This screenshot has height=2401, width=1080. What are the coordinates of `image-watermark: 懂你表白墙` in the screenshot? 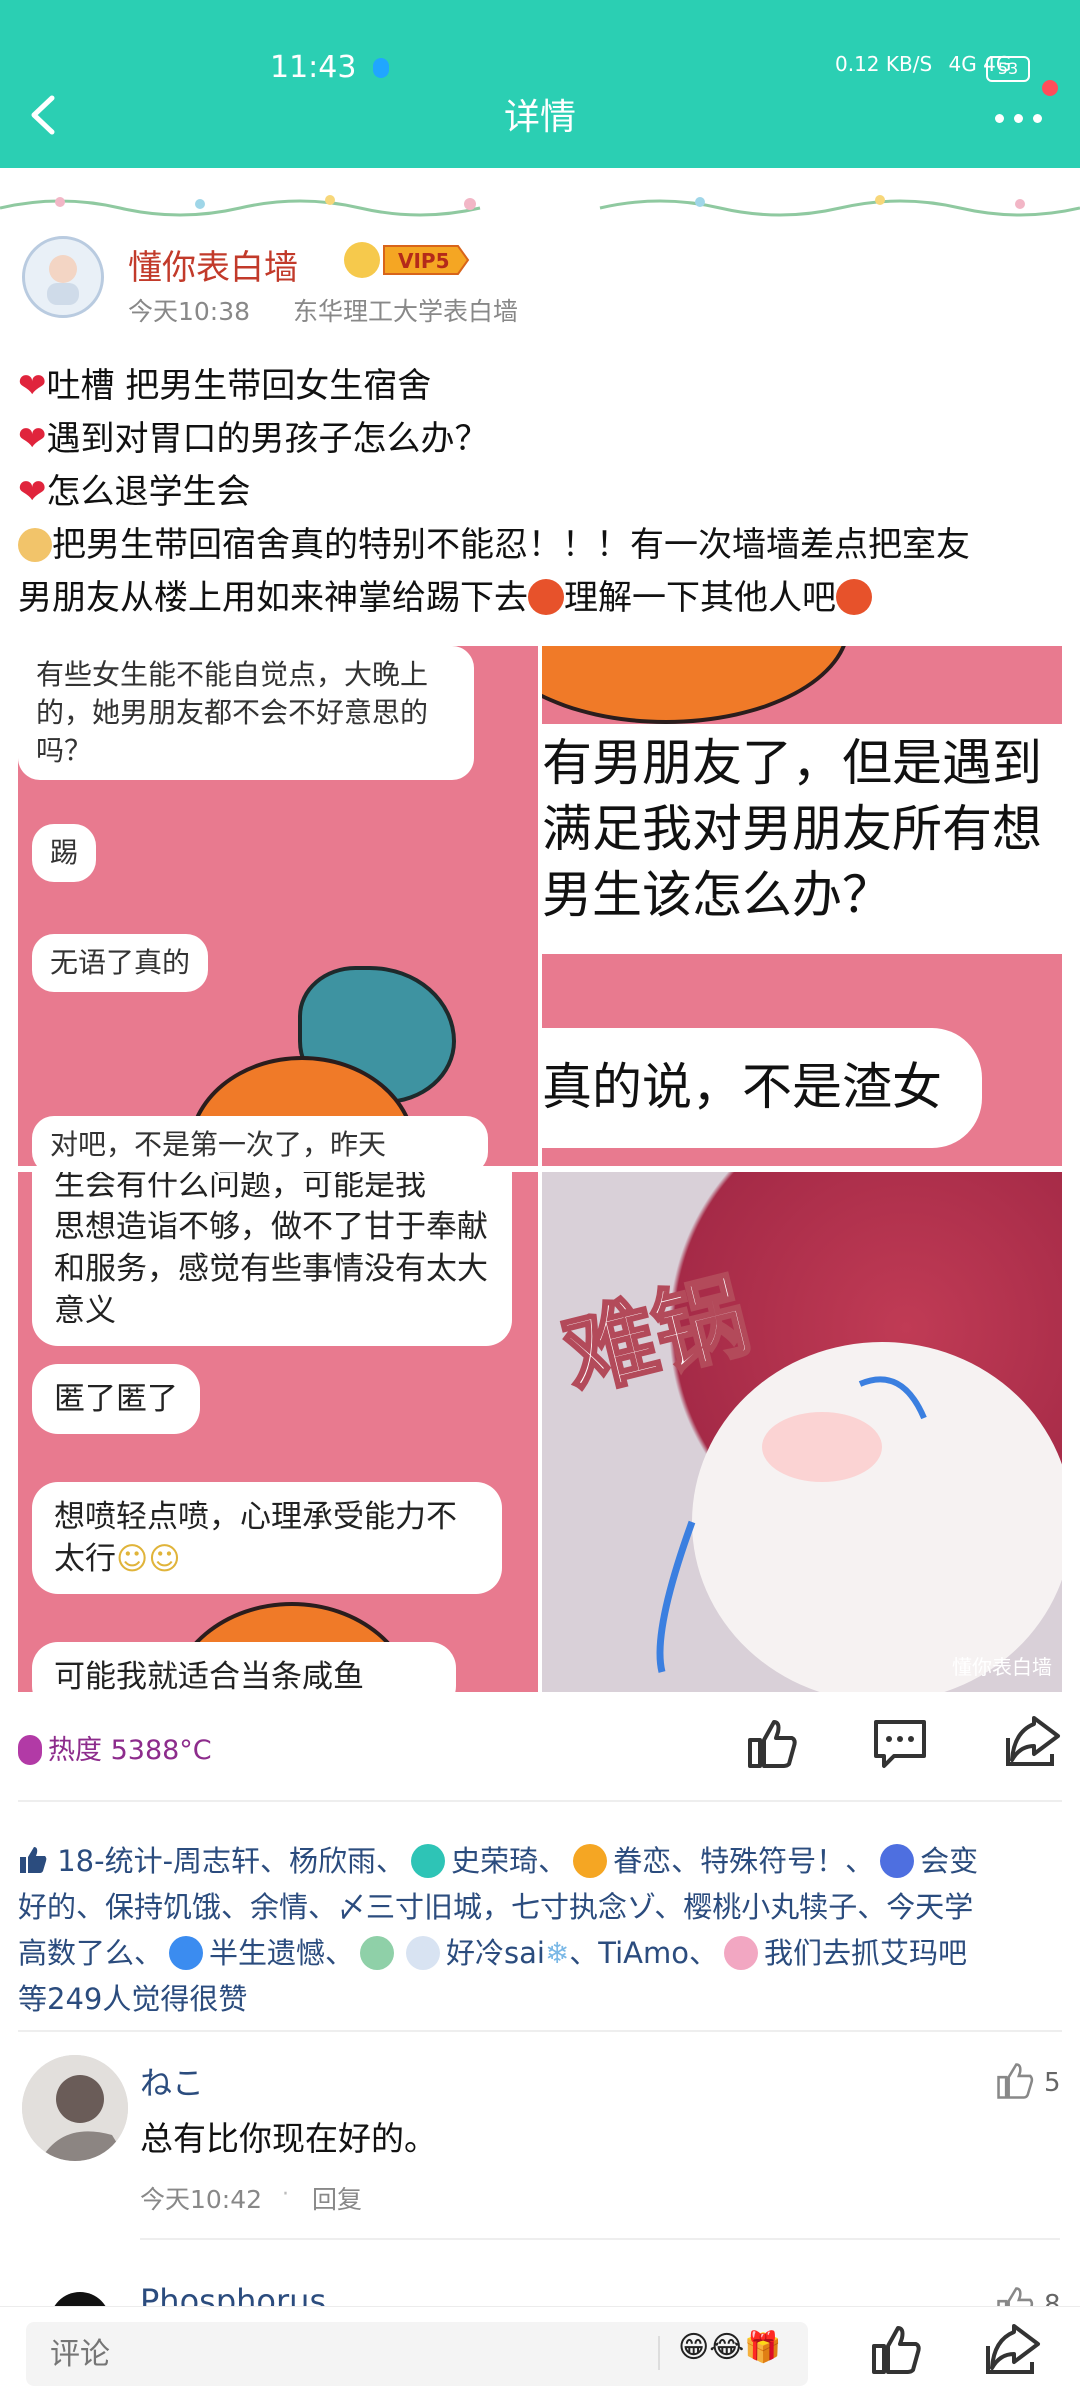 It's located at (1002, 1667).